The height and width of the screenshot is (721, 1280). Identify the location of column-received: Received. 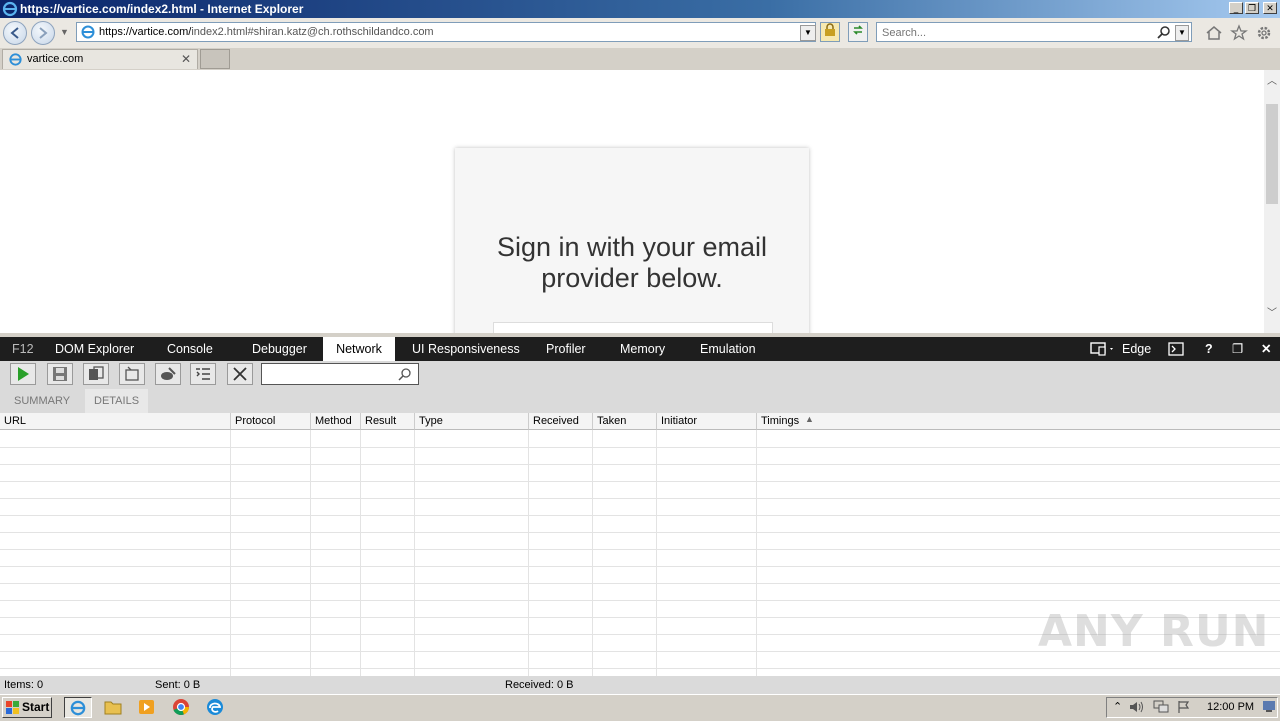
(561, 421).